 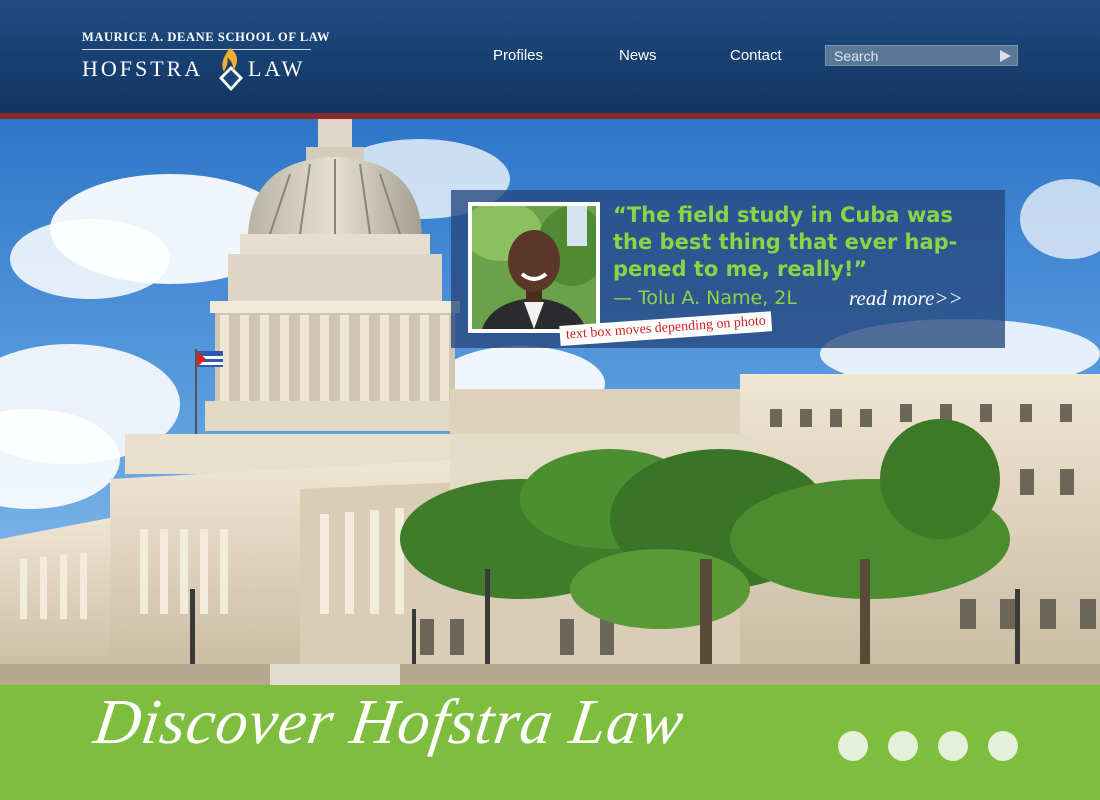 I want to click on search-input, so click(x=911, y=55).